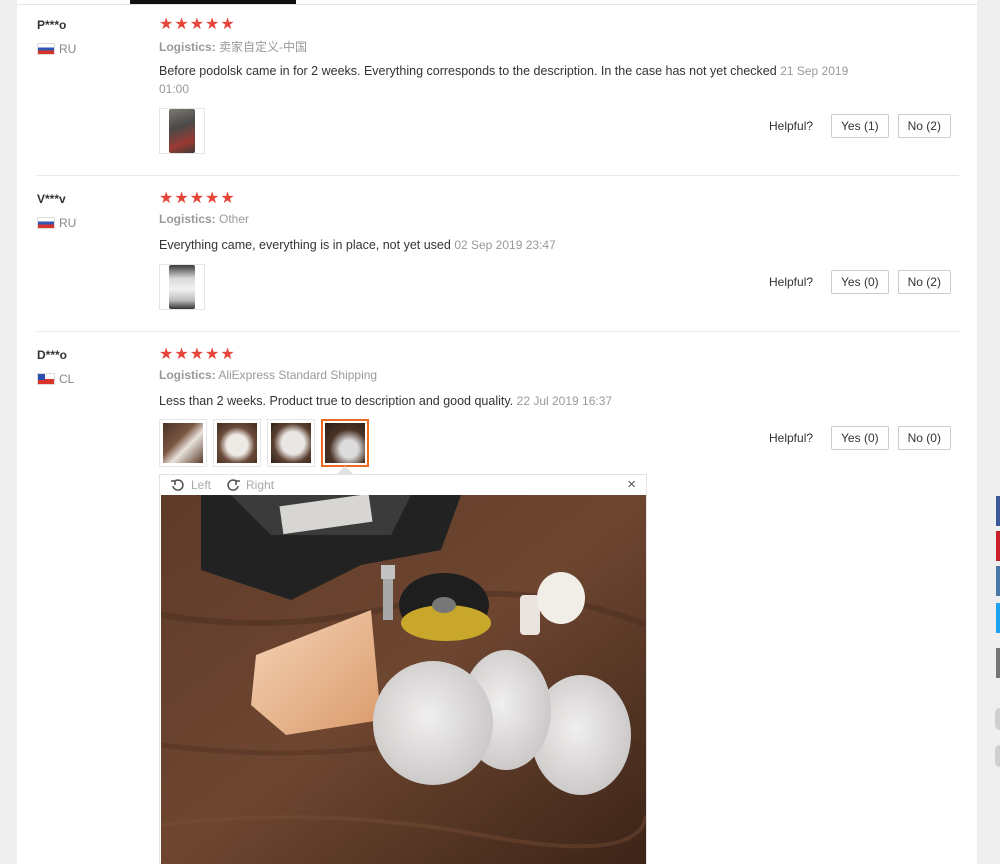  What do you see at coordinates (201, 485) in the screenshot?
I see `rotate-left-label: Left` at bounding box center [201, 485].